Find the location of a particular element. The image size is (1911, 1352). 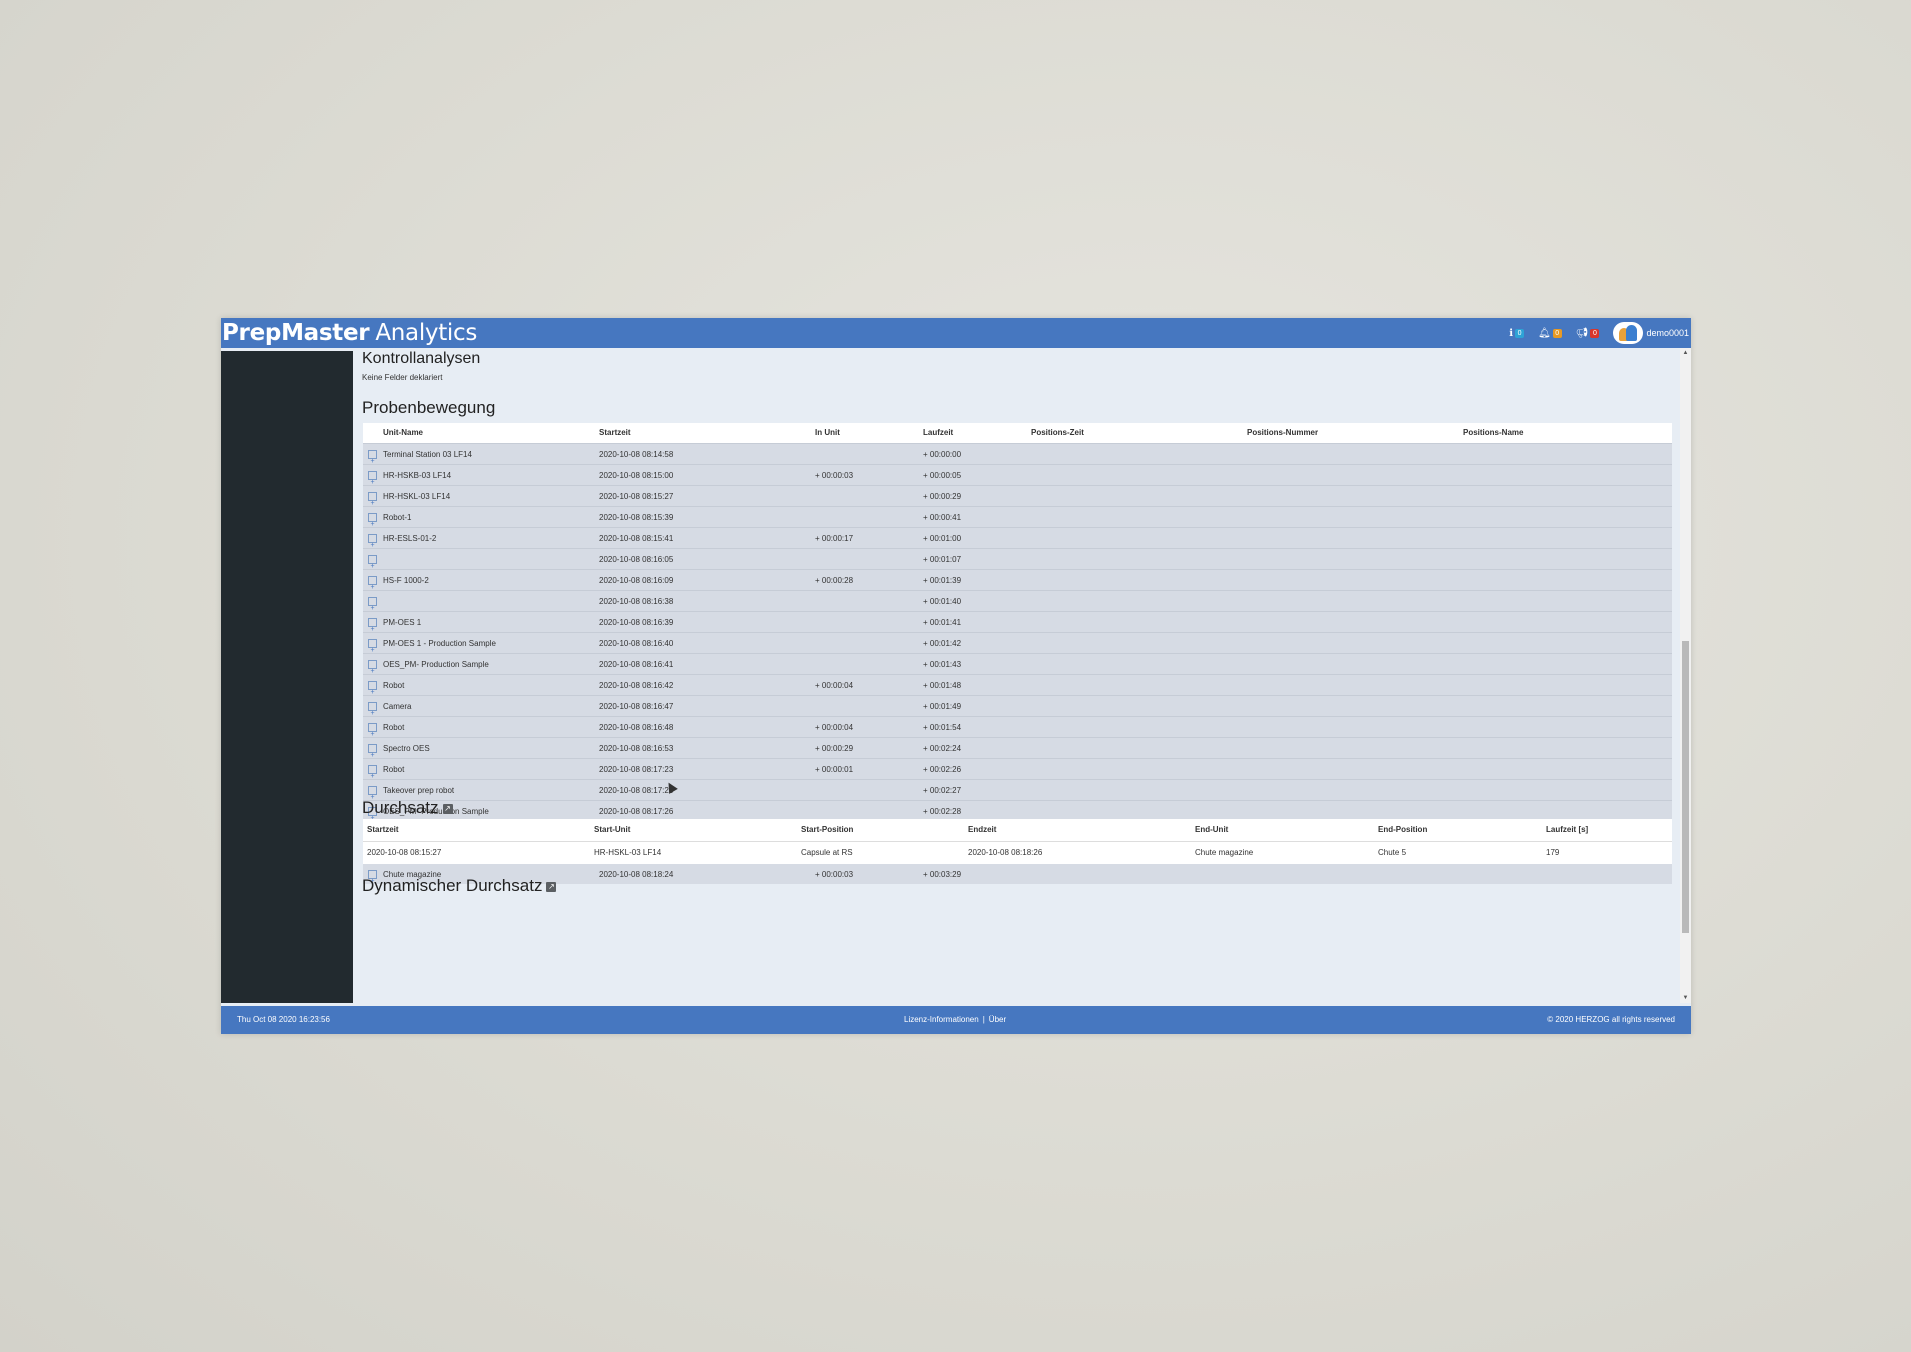

col-header-laufzeit: Laufzeit is located at coordinates (938, 433).